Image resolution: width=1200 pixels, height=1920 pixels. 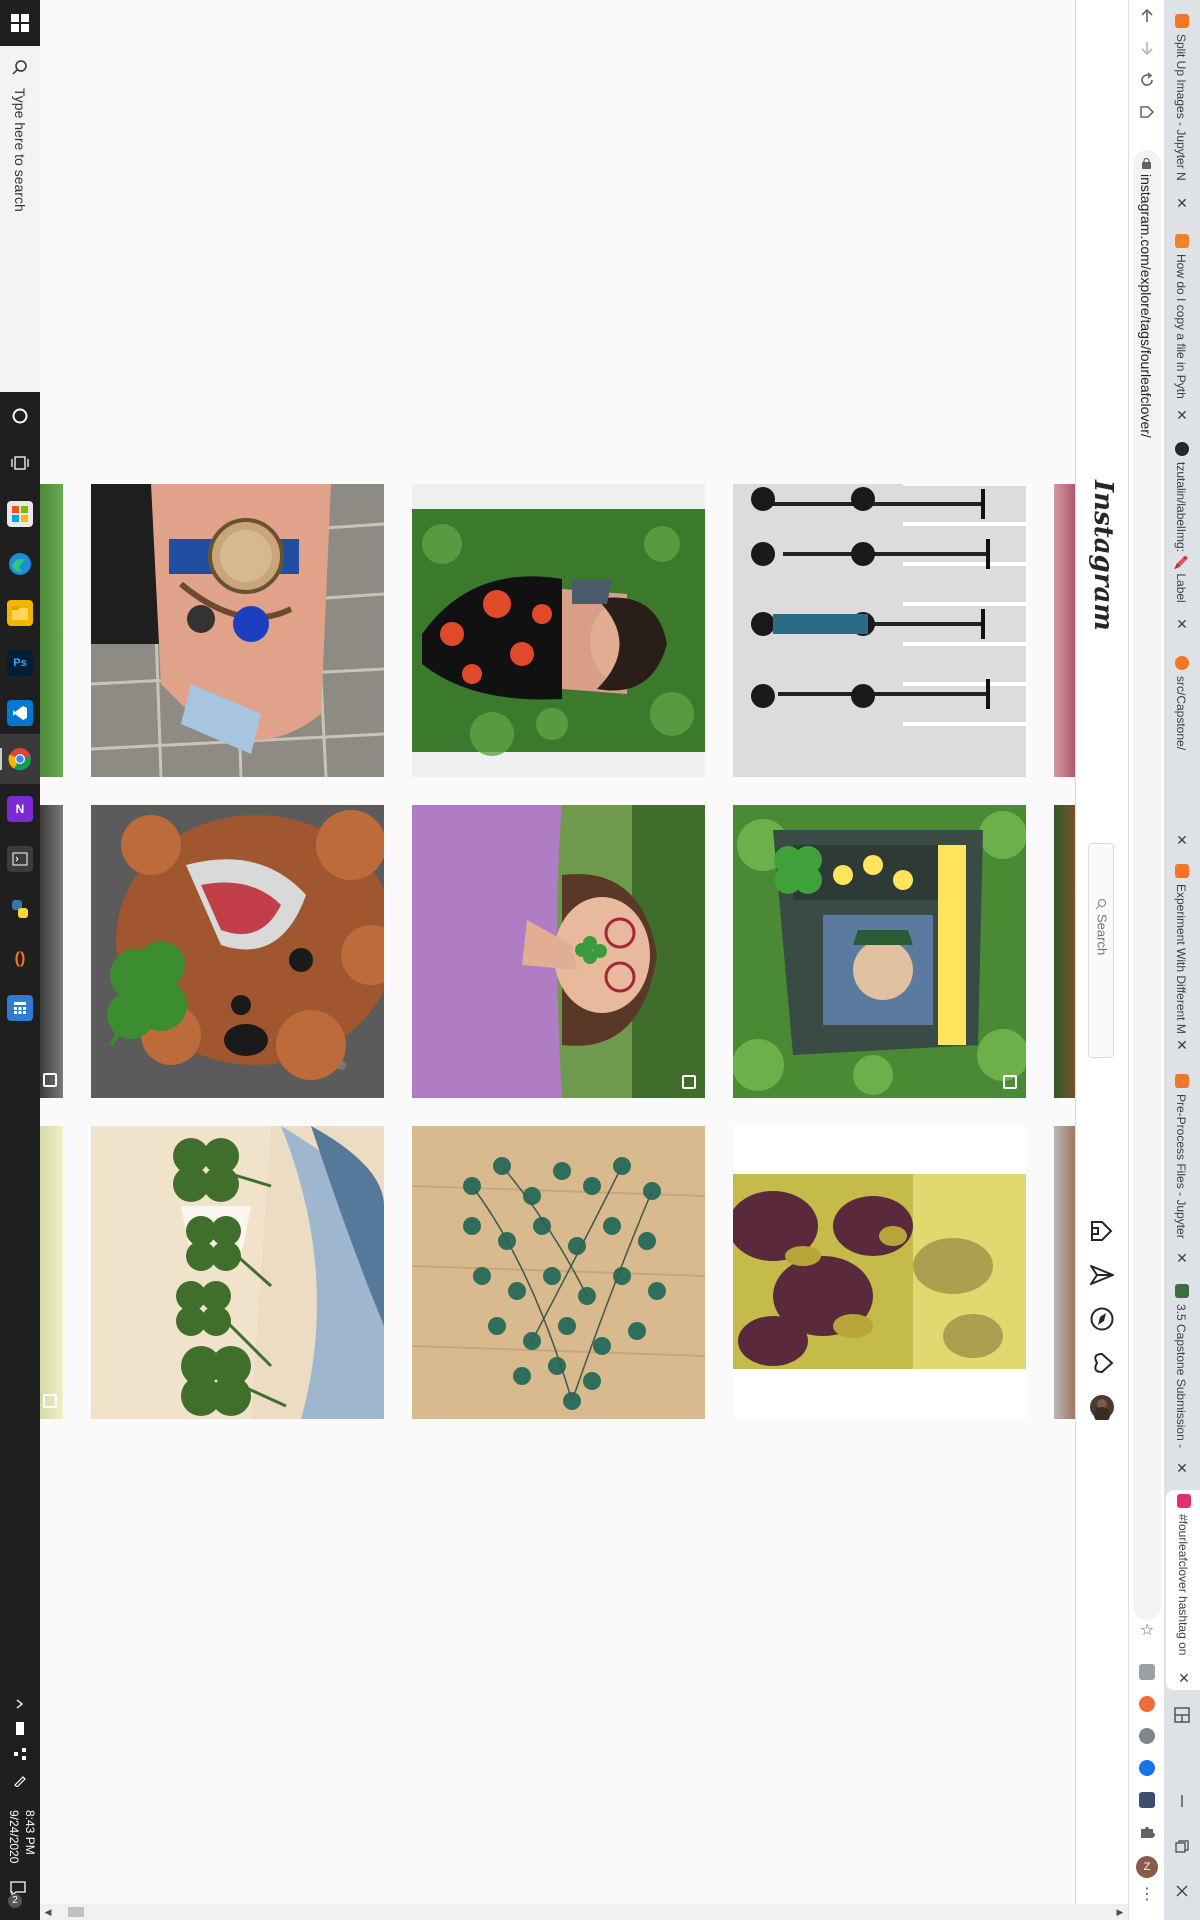 What do you see at coordinates (1182, 750) in the screenshot?
I see `browser-tab: src/Capstone/ ✕` at bounding box center [1182, 750].